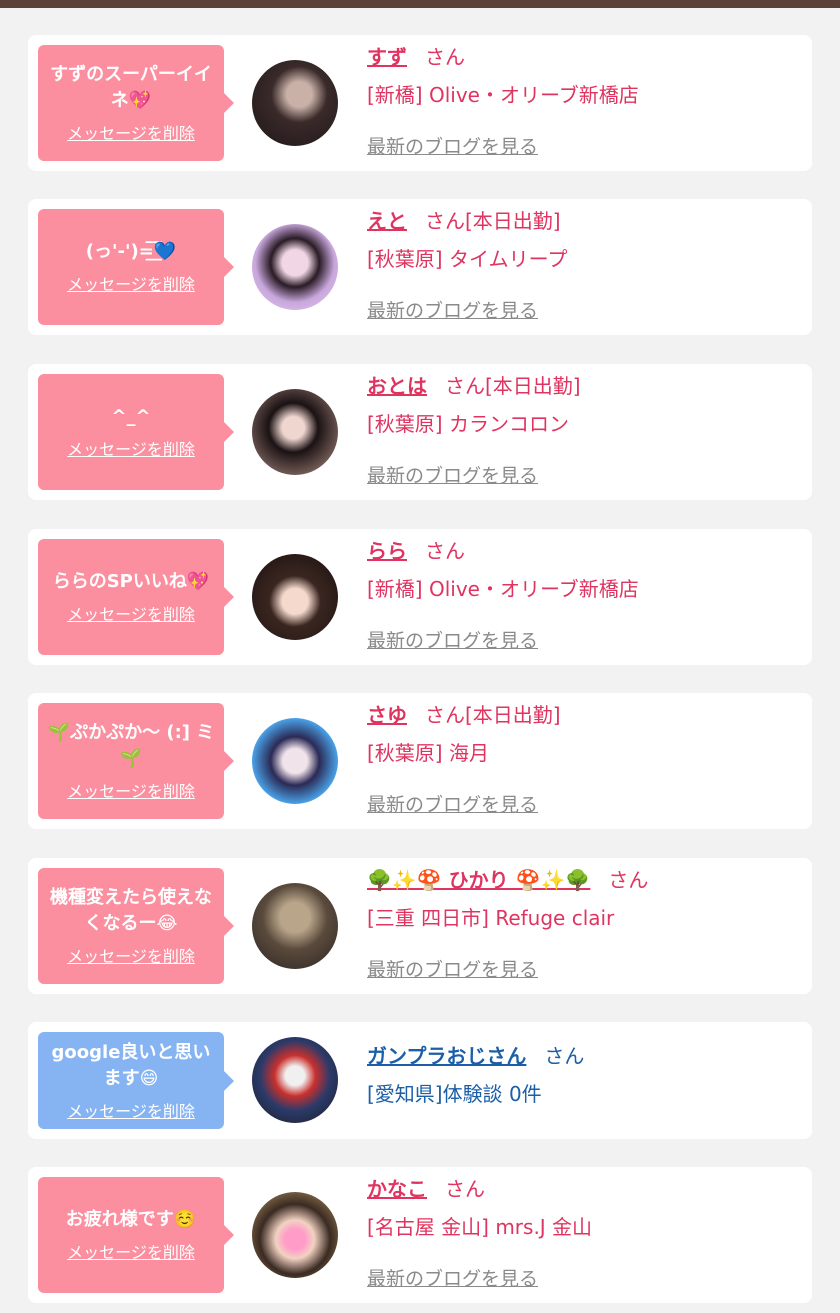 This screenshot has height=1313, width=840. What do you see at coordinates (131, 745) in the screenshot?
I see `message-text: 🌱ぷかぷか〜 (:] ミ🌱` at bounding box center [131, 745].